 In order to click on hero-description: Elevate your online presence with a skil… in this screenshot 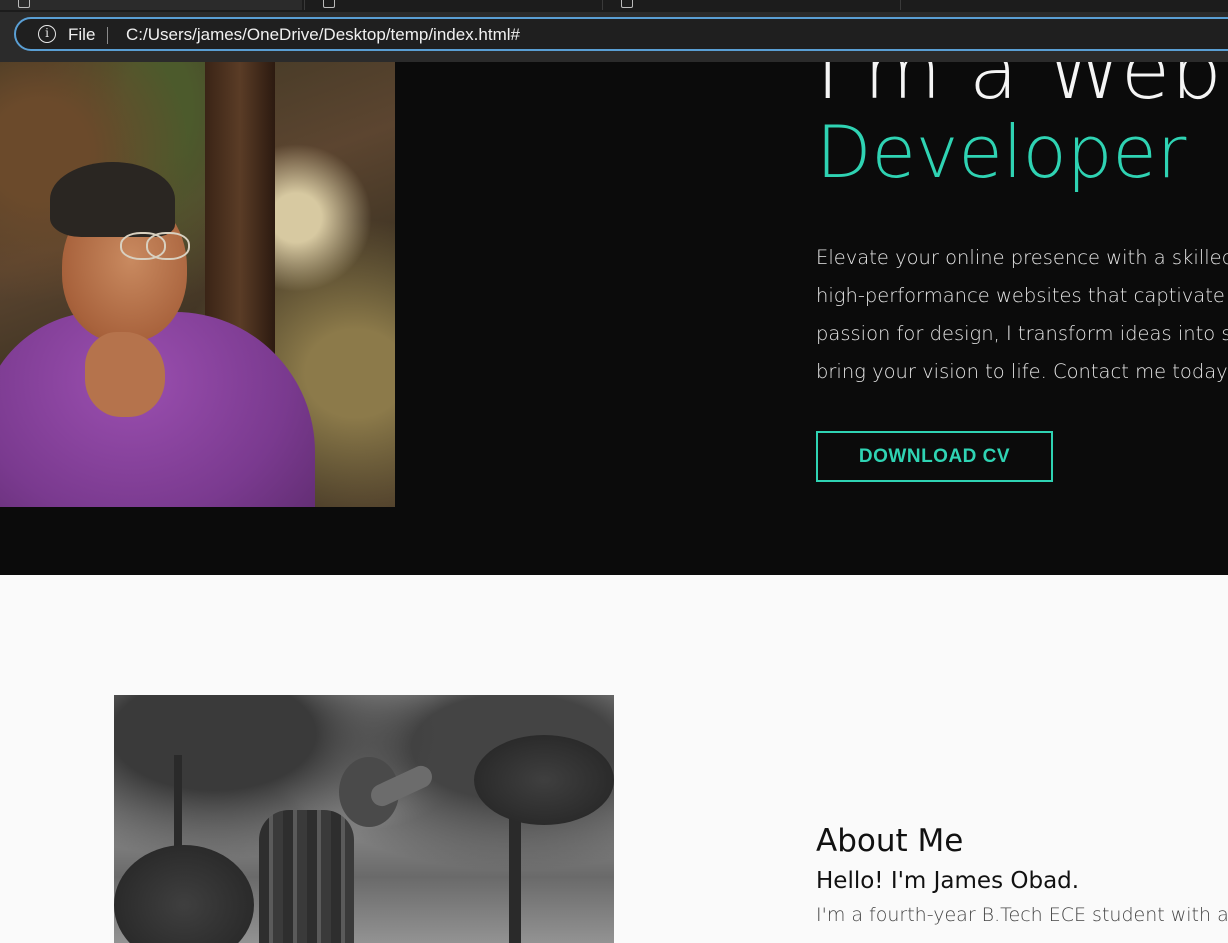, I will do `click(1022, 315)`.